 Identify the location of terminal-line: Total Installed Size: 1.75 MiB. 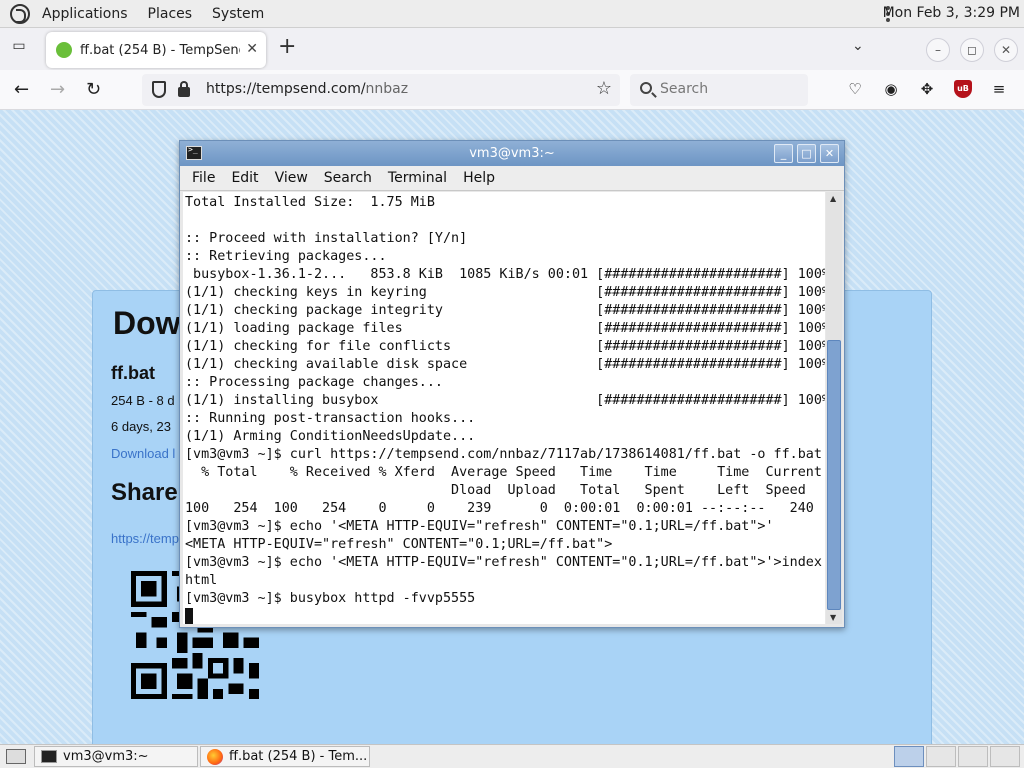
(310, 202).